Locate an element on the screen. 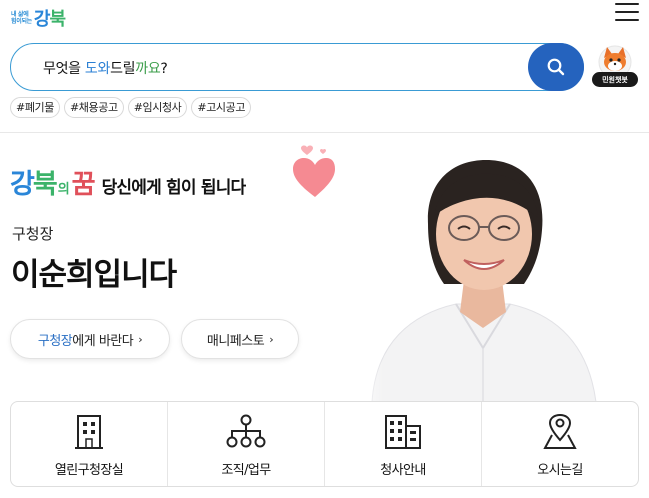 The width and height of the screenshot is (649, 498). hashtag-list: #폐기물 #채용공고 #임시청사 #고시공고 is located at coordinates (131, 107).